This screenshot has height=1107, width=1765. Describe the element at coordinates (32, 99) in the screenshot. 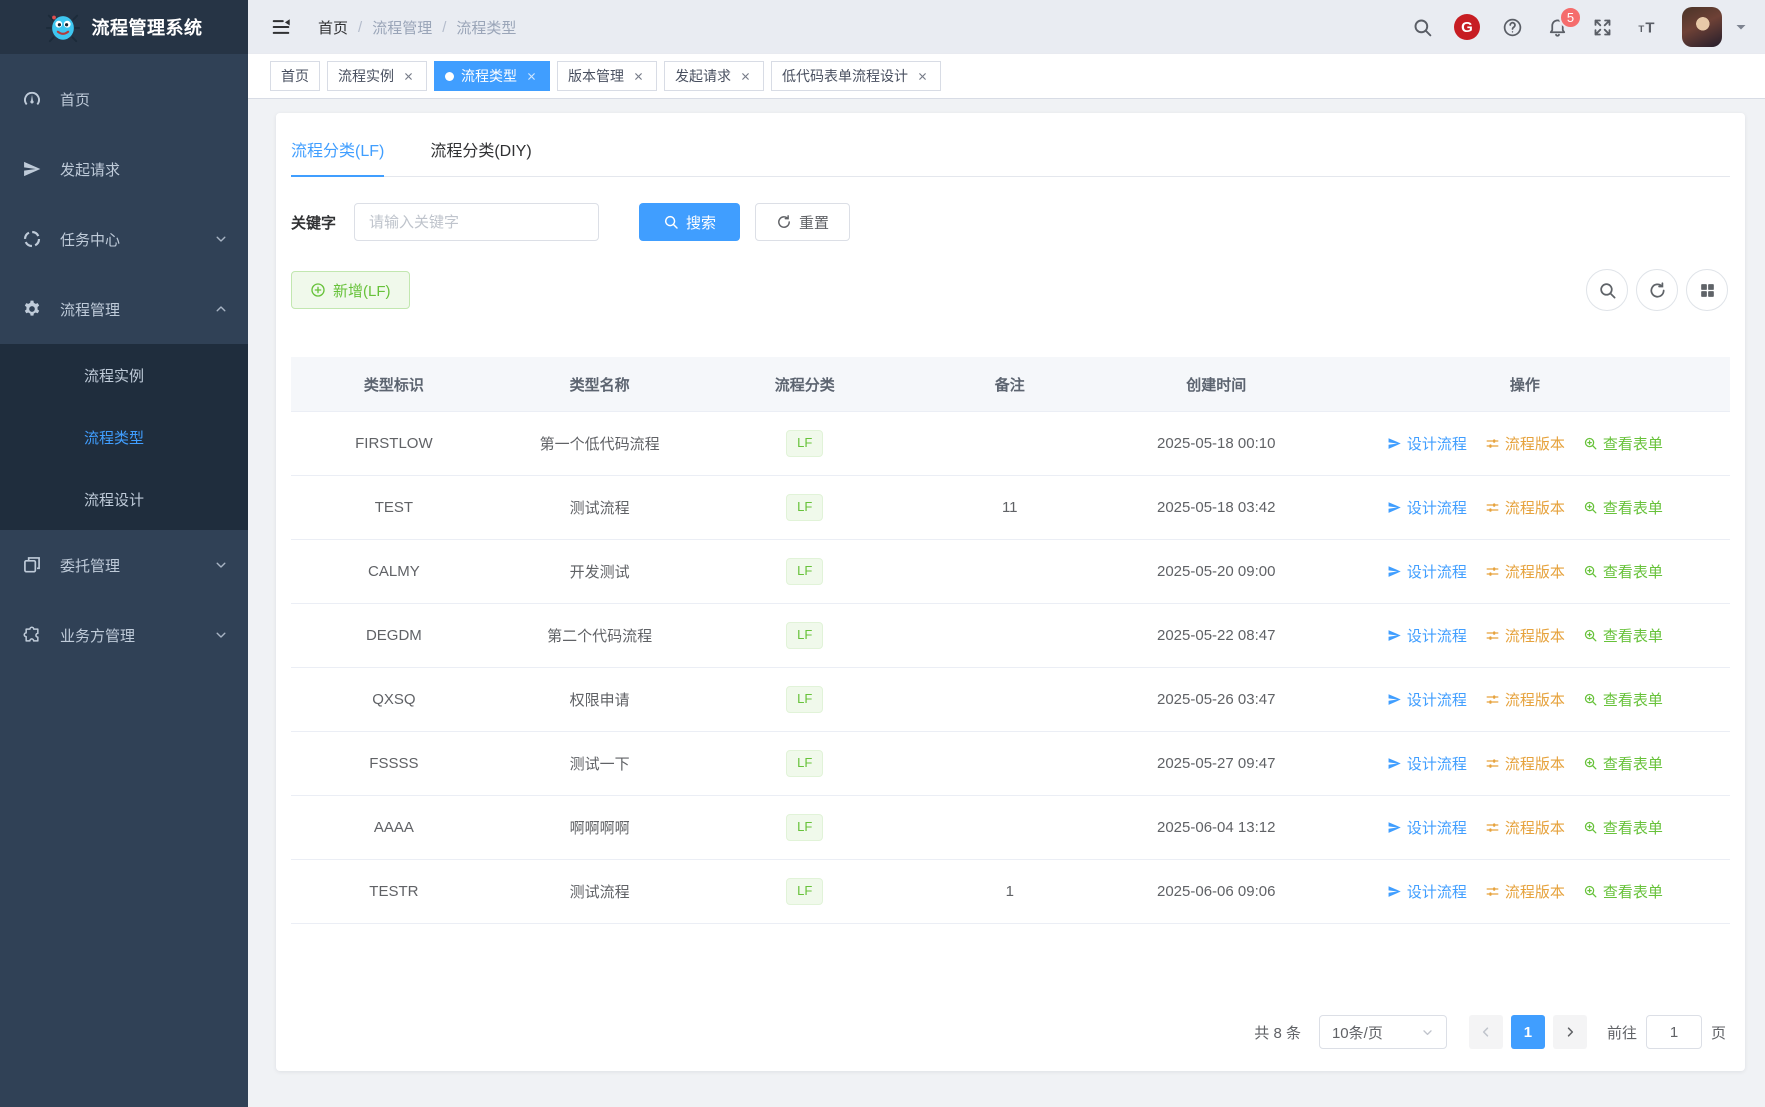

I see `dashboard-icon` at that location.